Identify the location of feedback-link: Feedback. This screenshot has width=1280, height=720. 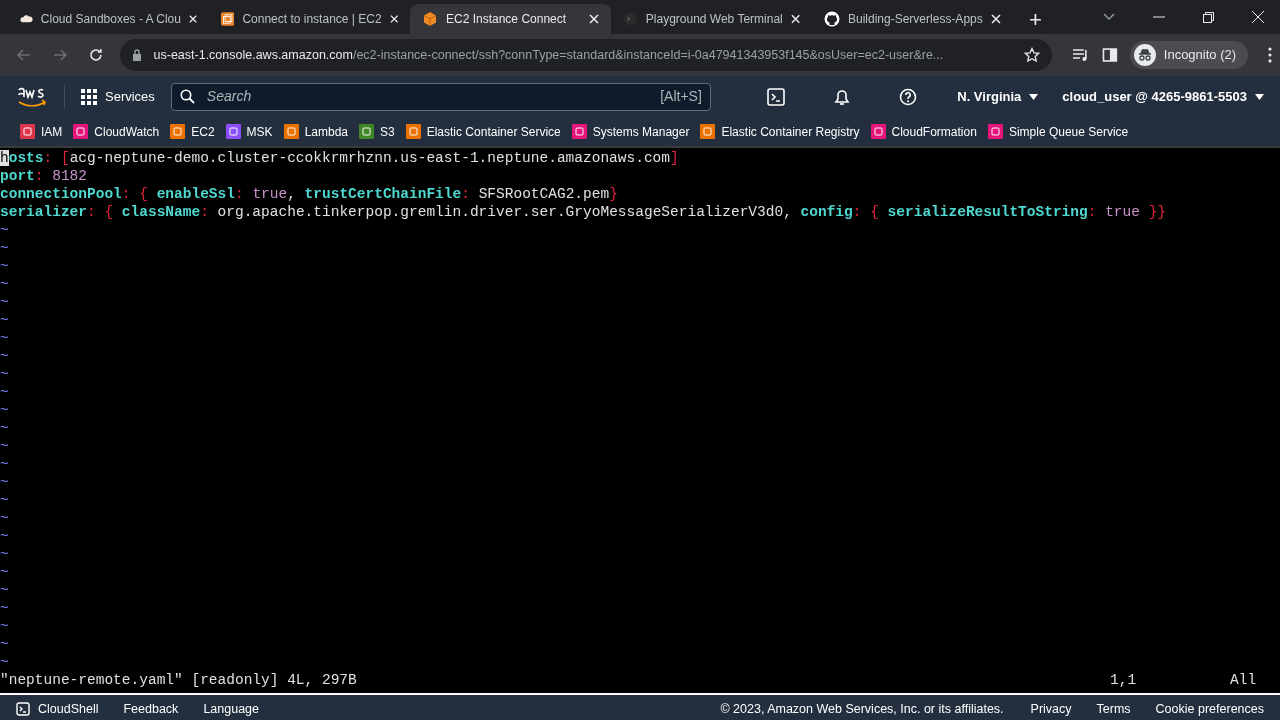
(151, 709).